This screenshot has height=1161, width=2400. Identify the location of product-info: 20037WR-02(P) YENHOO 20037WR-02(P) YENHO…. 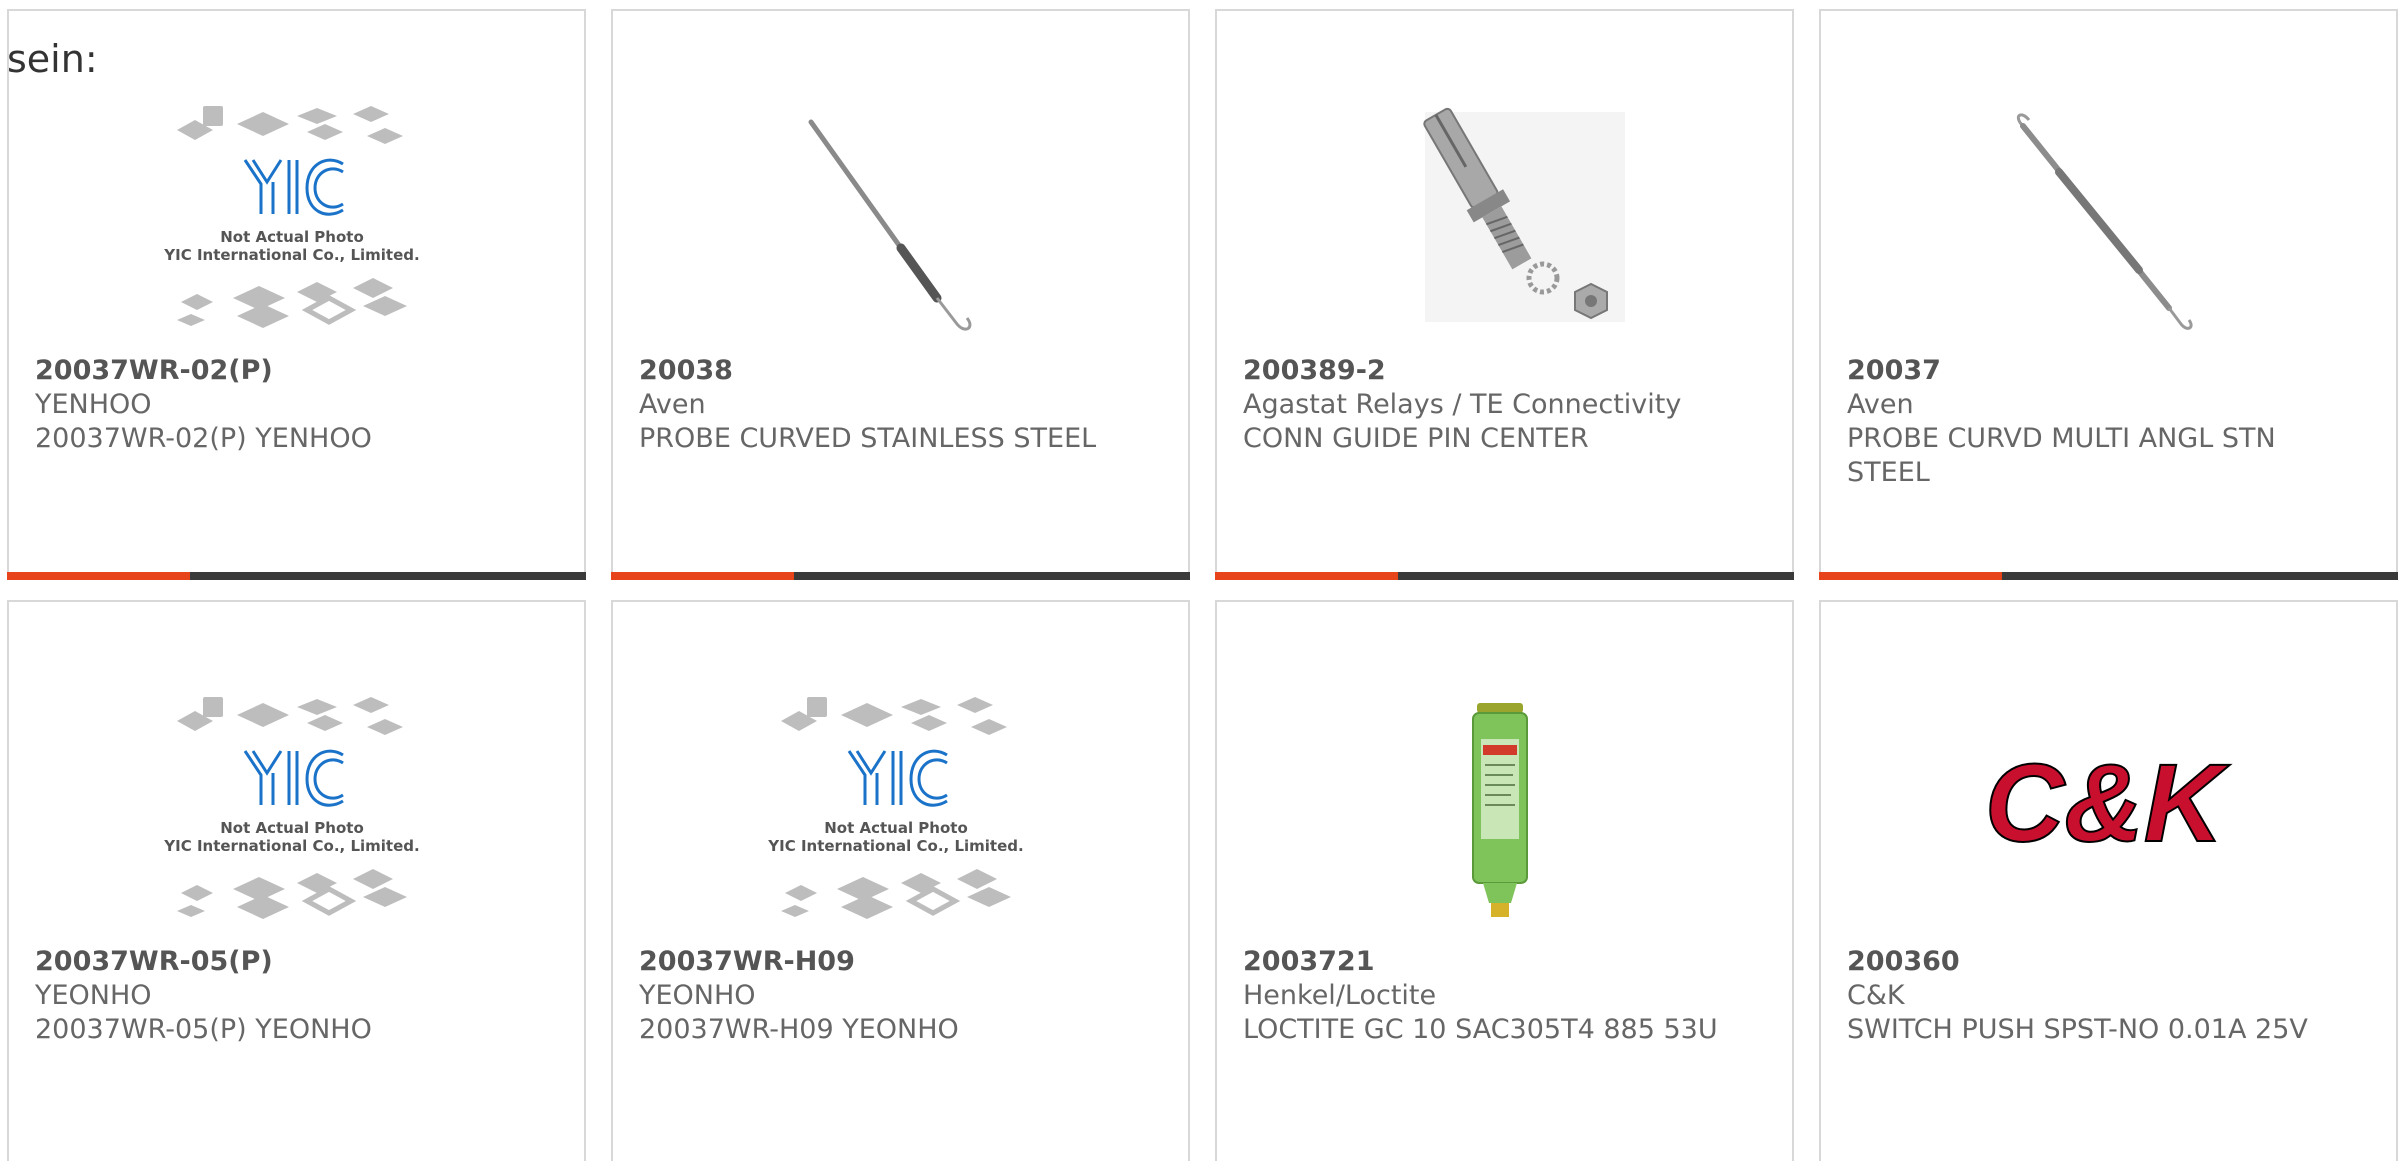
(289, 405).